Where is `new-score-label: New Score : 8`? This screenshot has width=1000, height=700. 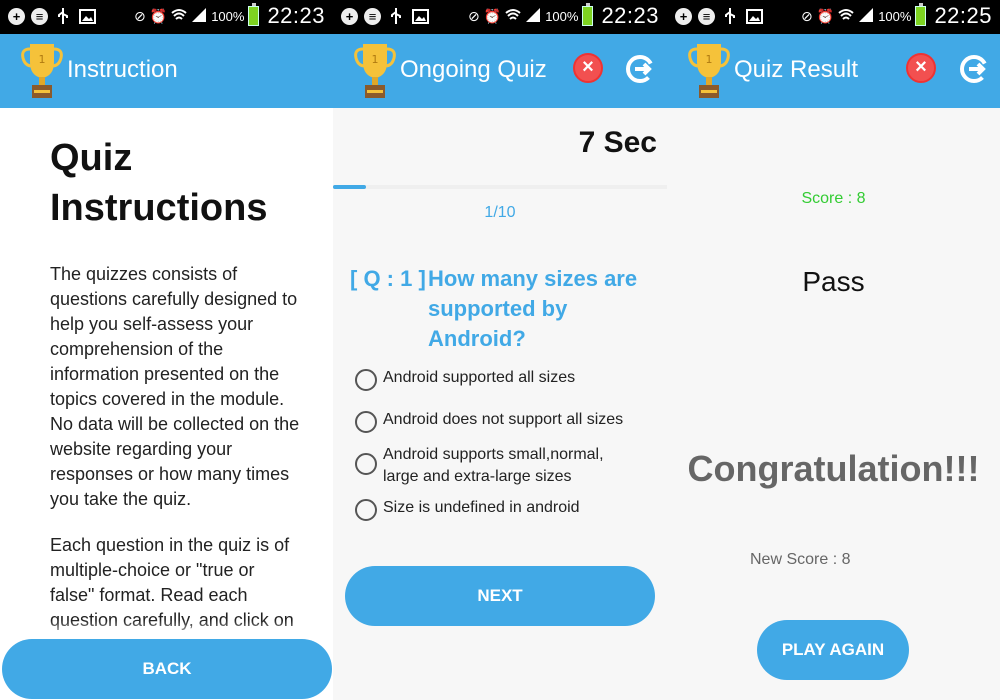
new-score-label: New Score : 8 is located at coordinates (800, 559).